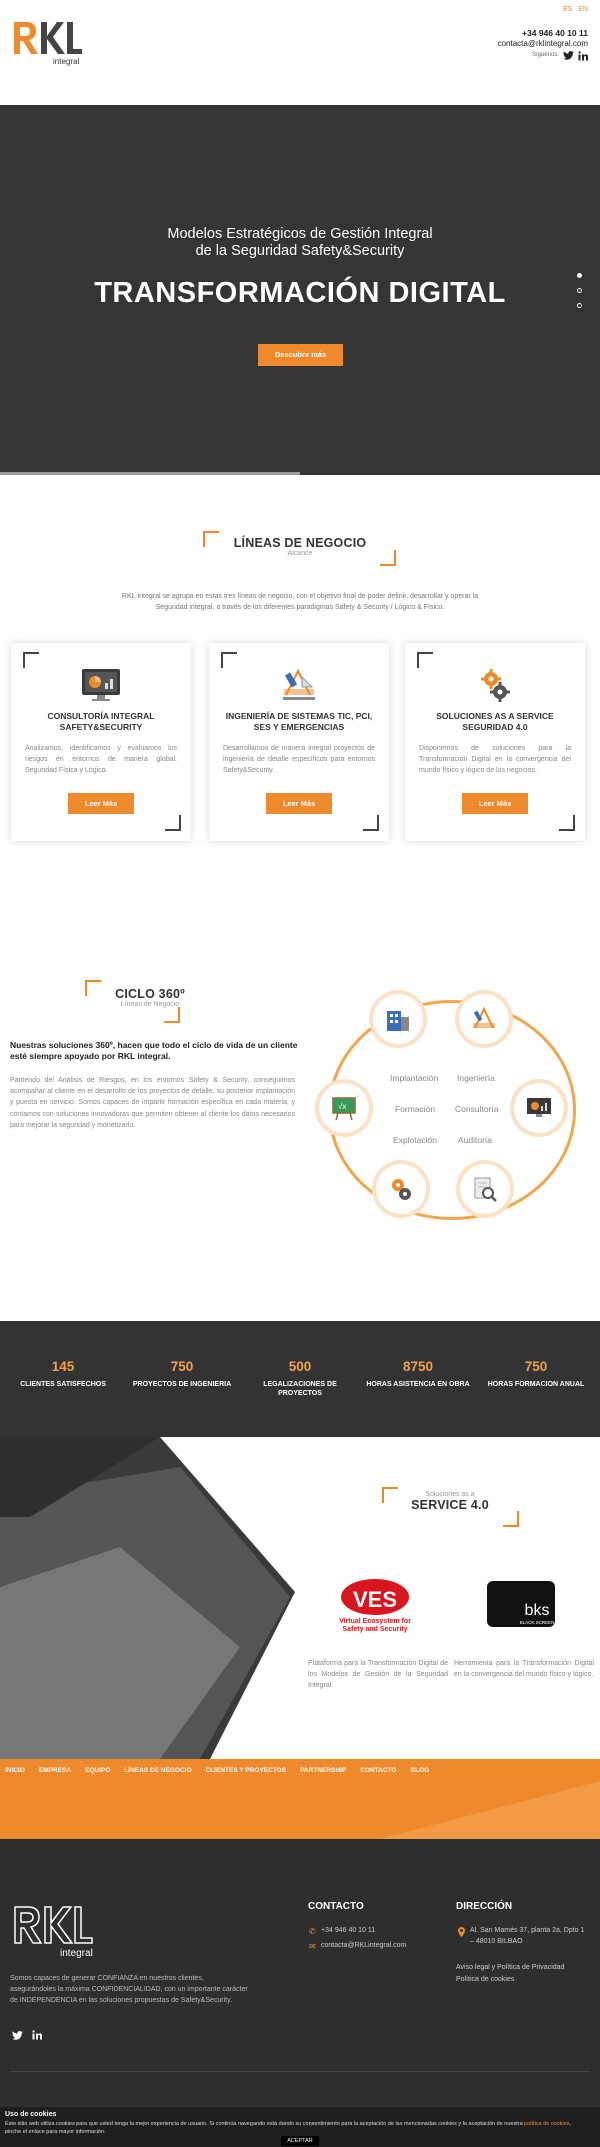 The image size is (600, 2147). What do you see at coordinates (543, 33) in the screenshot?
I see `header-phone: +34 946 40 10 11` at bounding box center [543, 33].